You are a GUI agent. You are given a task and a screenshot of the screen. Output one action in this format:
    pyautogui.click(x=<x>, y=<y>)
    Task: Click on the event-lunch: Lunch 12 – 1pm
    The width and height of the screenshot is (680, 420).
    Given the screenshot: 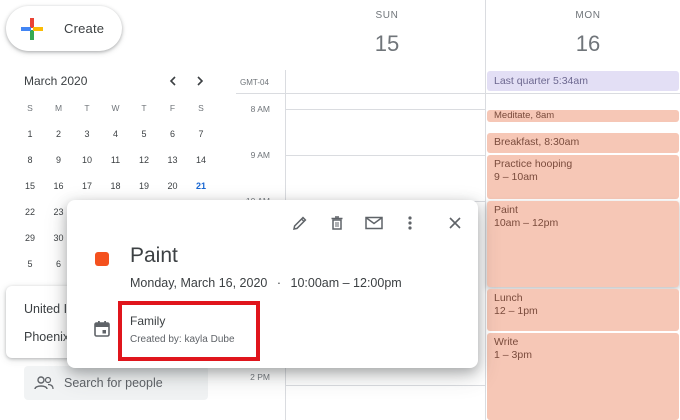 What is the action you would take?
    pyautogui.click(x=583, y=310)
    